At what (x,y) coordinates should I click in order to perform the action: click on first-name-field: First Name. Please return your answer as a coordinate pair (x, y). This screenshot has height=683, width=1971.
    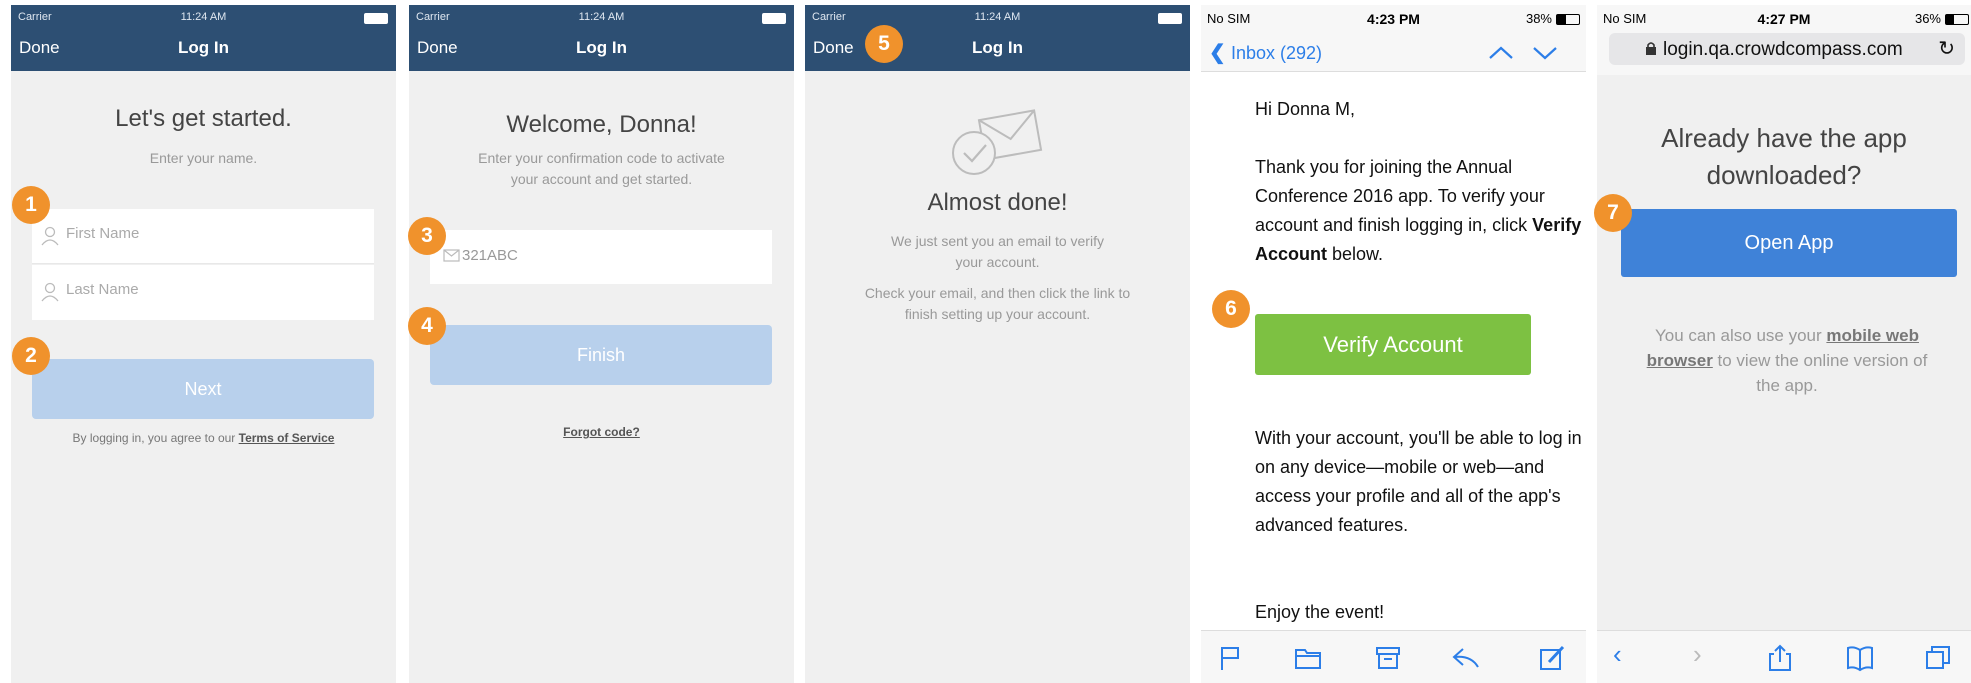
    Looking at the image, I should click on (203, 236).